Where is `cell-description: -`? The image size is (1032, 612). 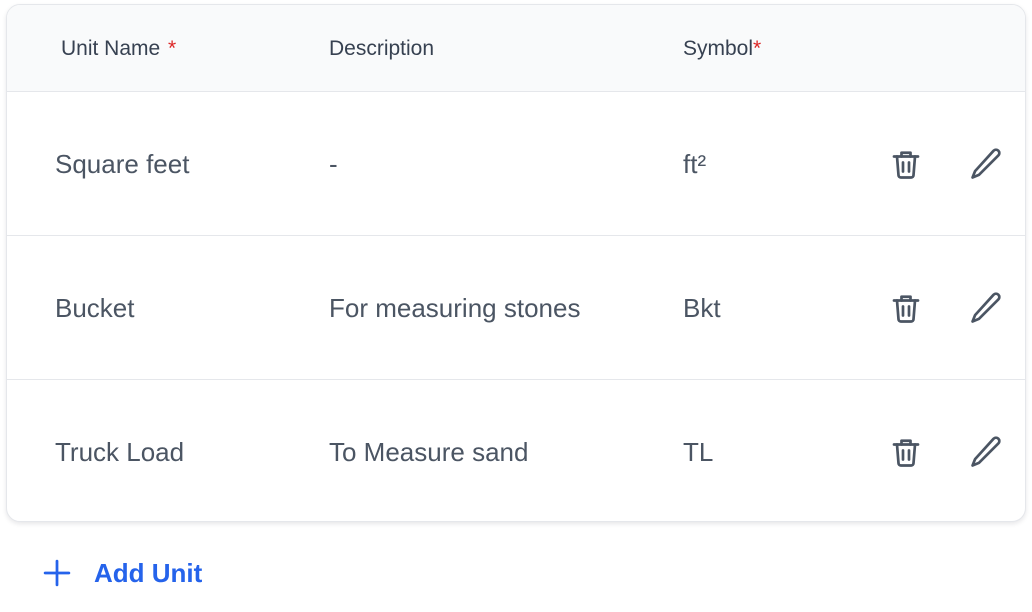 cell-description: - is located at coordinates (333, 164).